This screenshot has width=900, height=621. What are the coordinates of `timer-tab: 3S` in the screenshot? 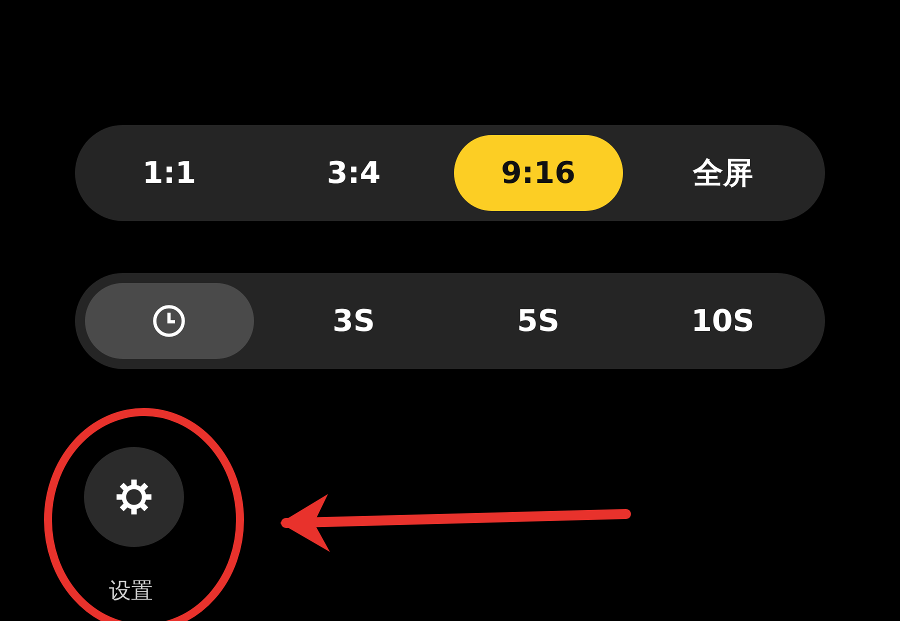 It's located at (354, 321).